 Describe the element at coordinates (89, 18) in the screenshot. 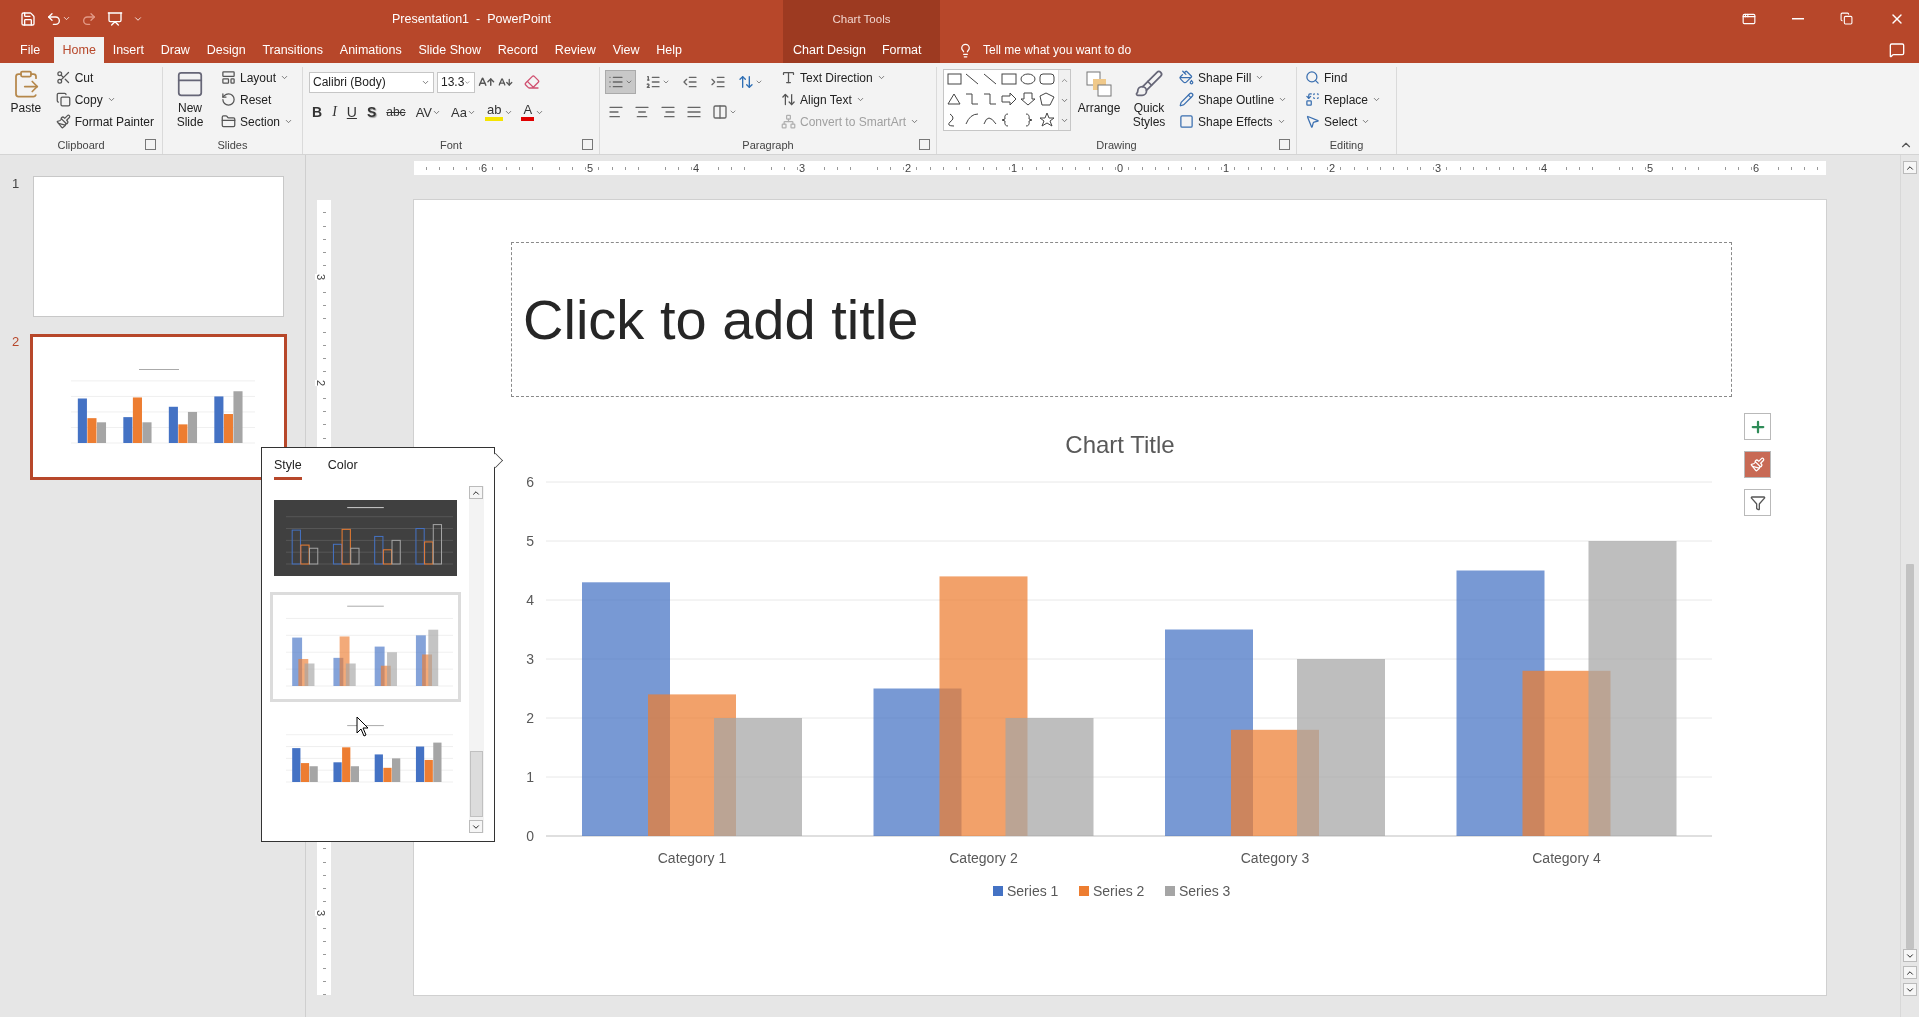

I see `redo-button` at that location.